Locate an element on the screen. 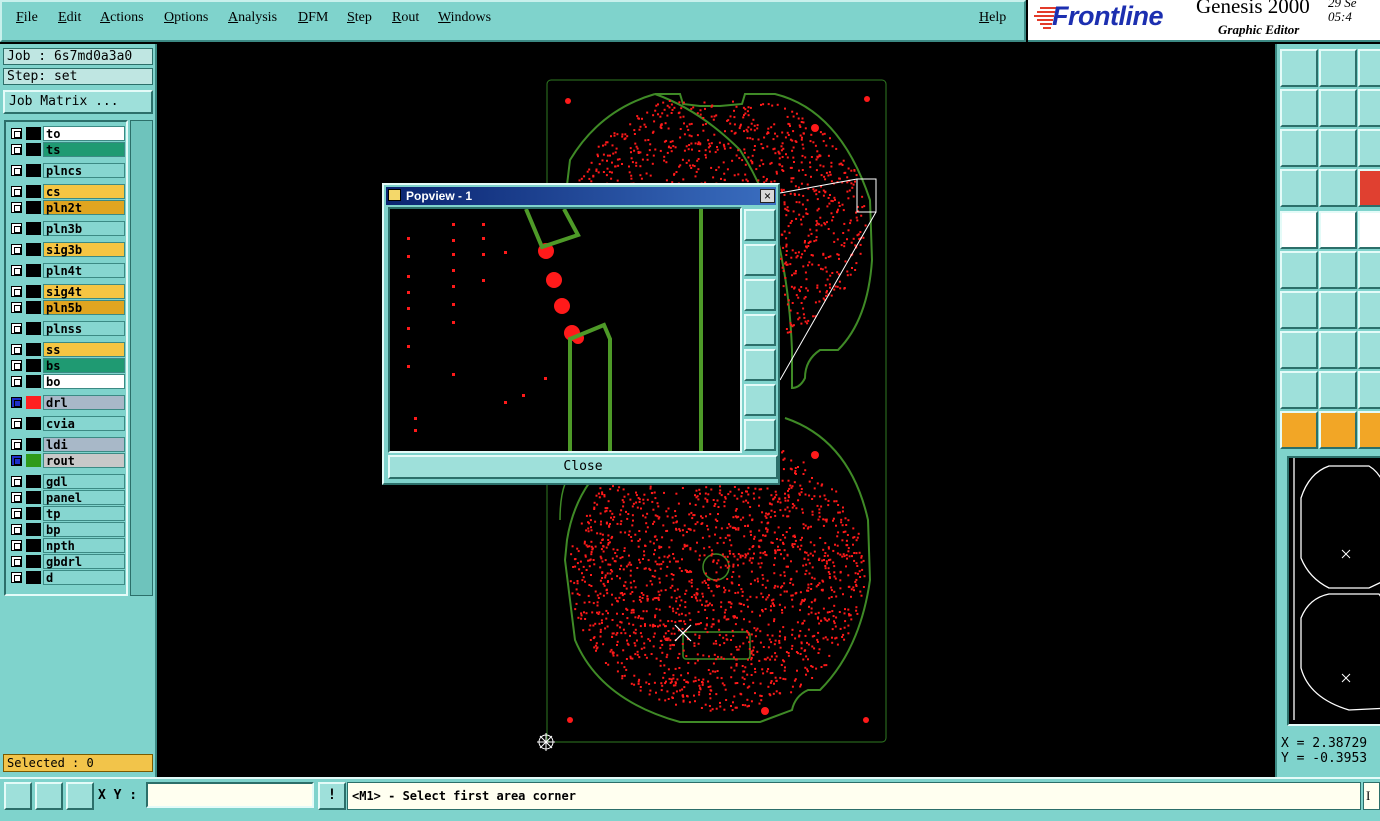  layer-row-bp: bp is located at coordinates (67, 529).